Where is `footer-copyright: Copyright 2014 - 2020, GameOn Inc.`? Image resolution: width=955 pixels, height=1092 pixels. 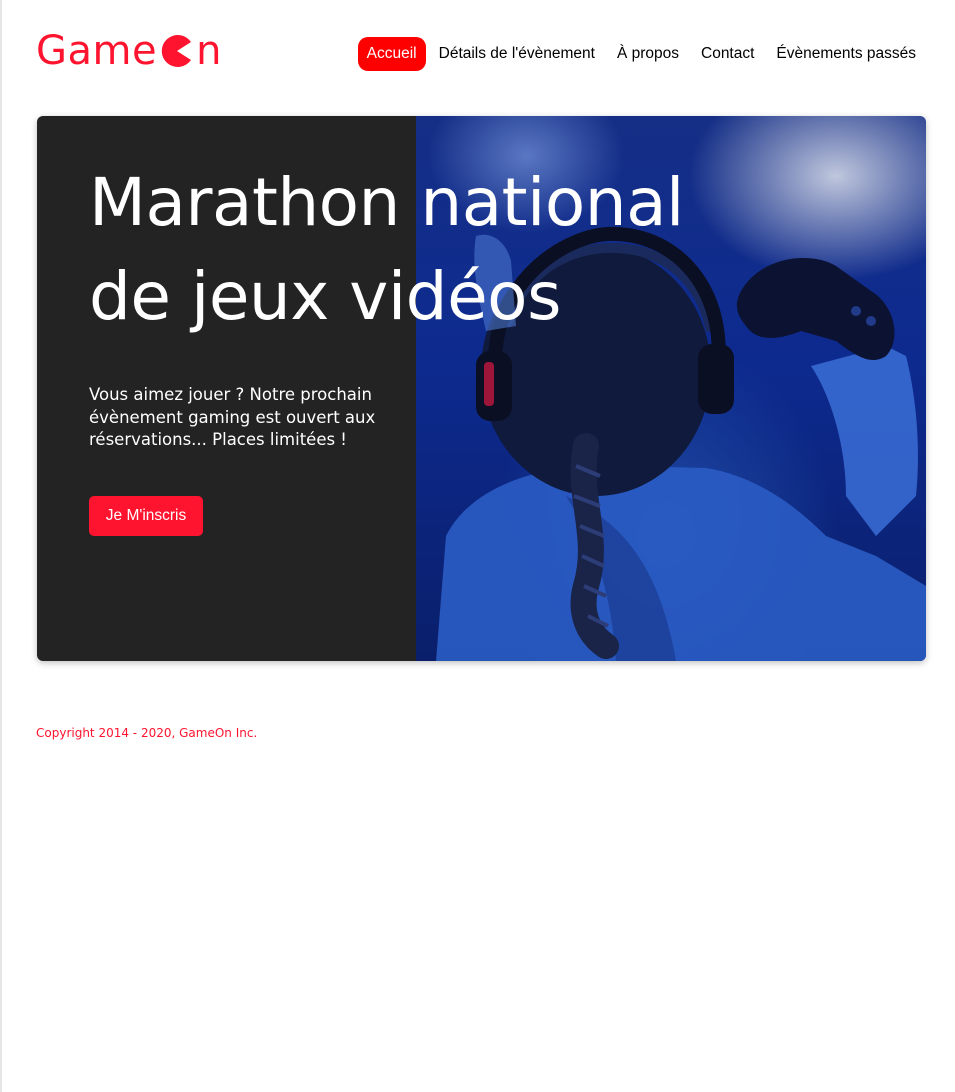
footer-copyright: Copyright 2014 - 2020, GameOn Inc. is located at coordinates (147, 733).